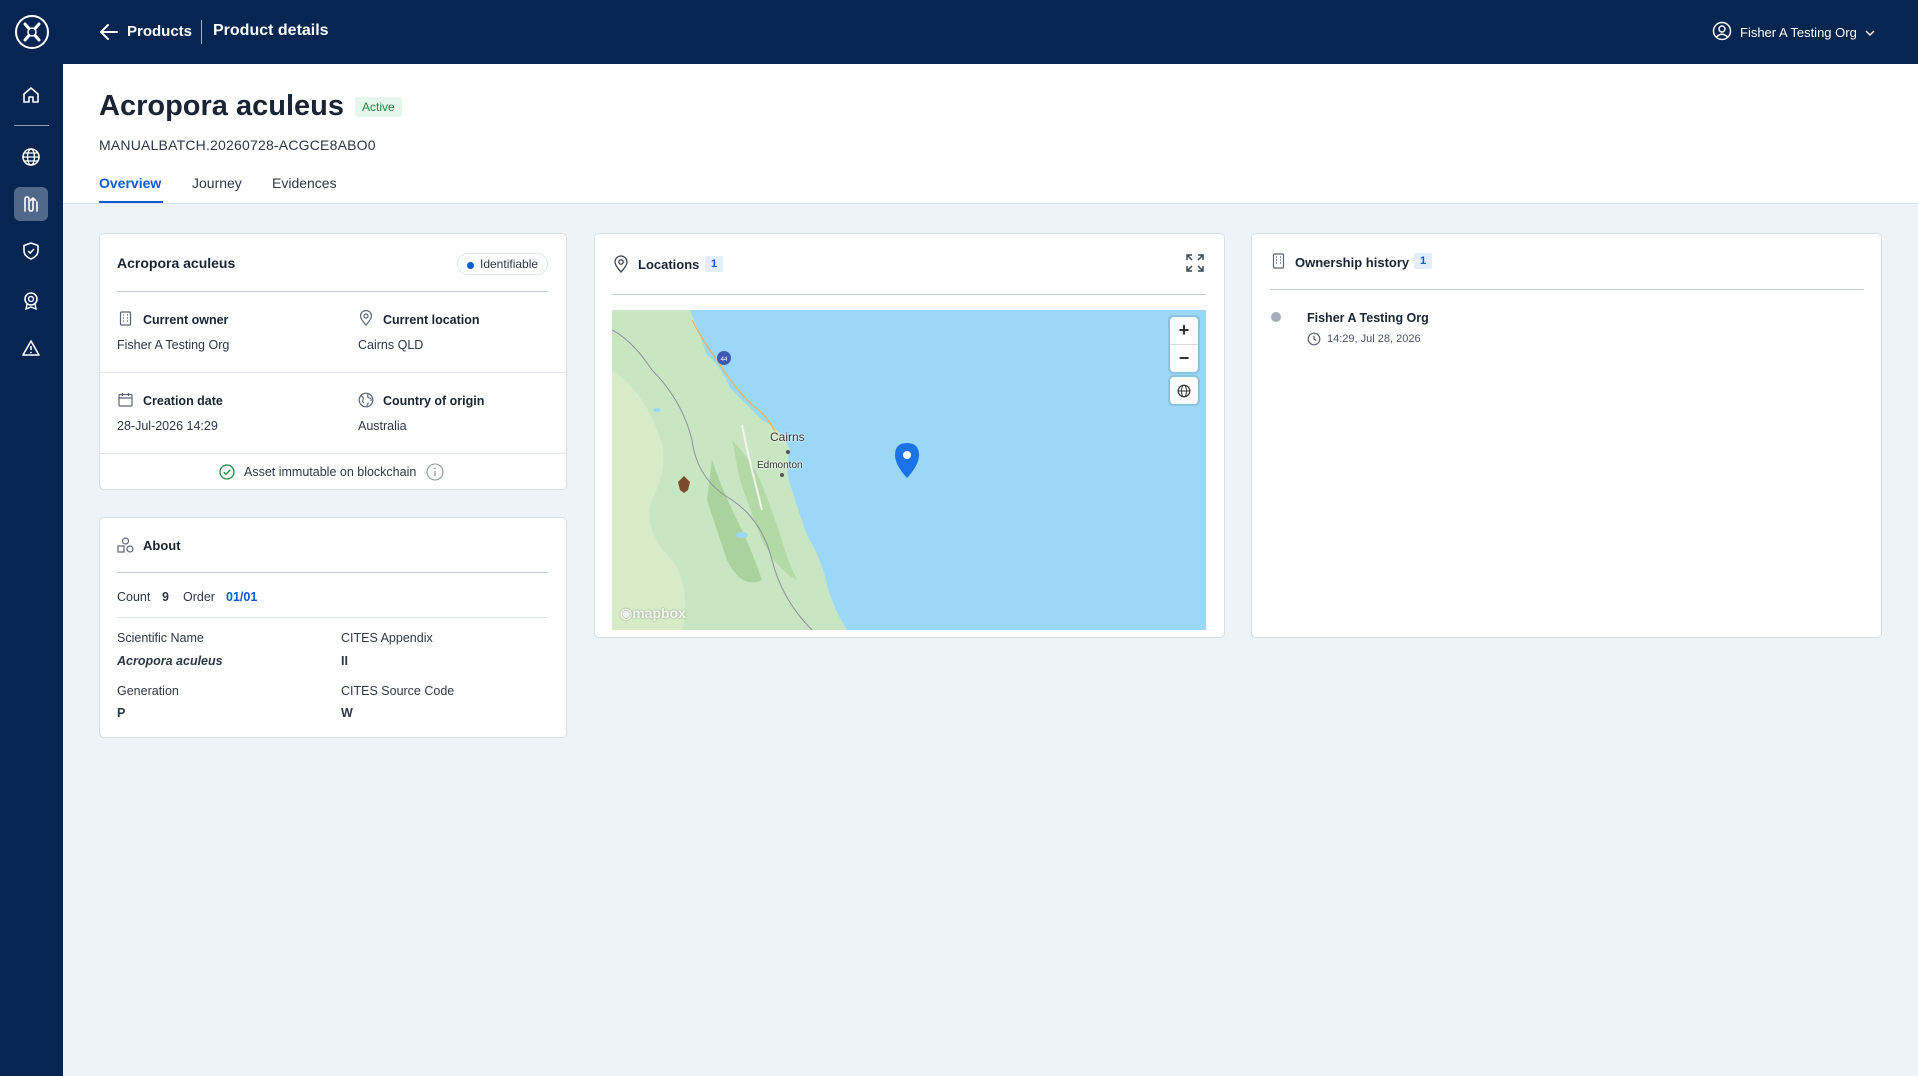  Describe the element at coordinates (669, 264) in the screenshot. I see `locations-title: Locations` at that location.